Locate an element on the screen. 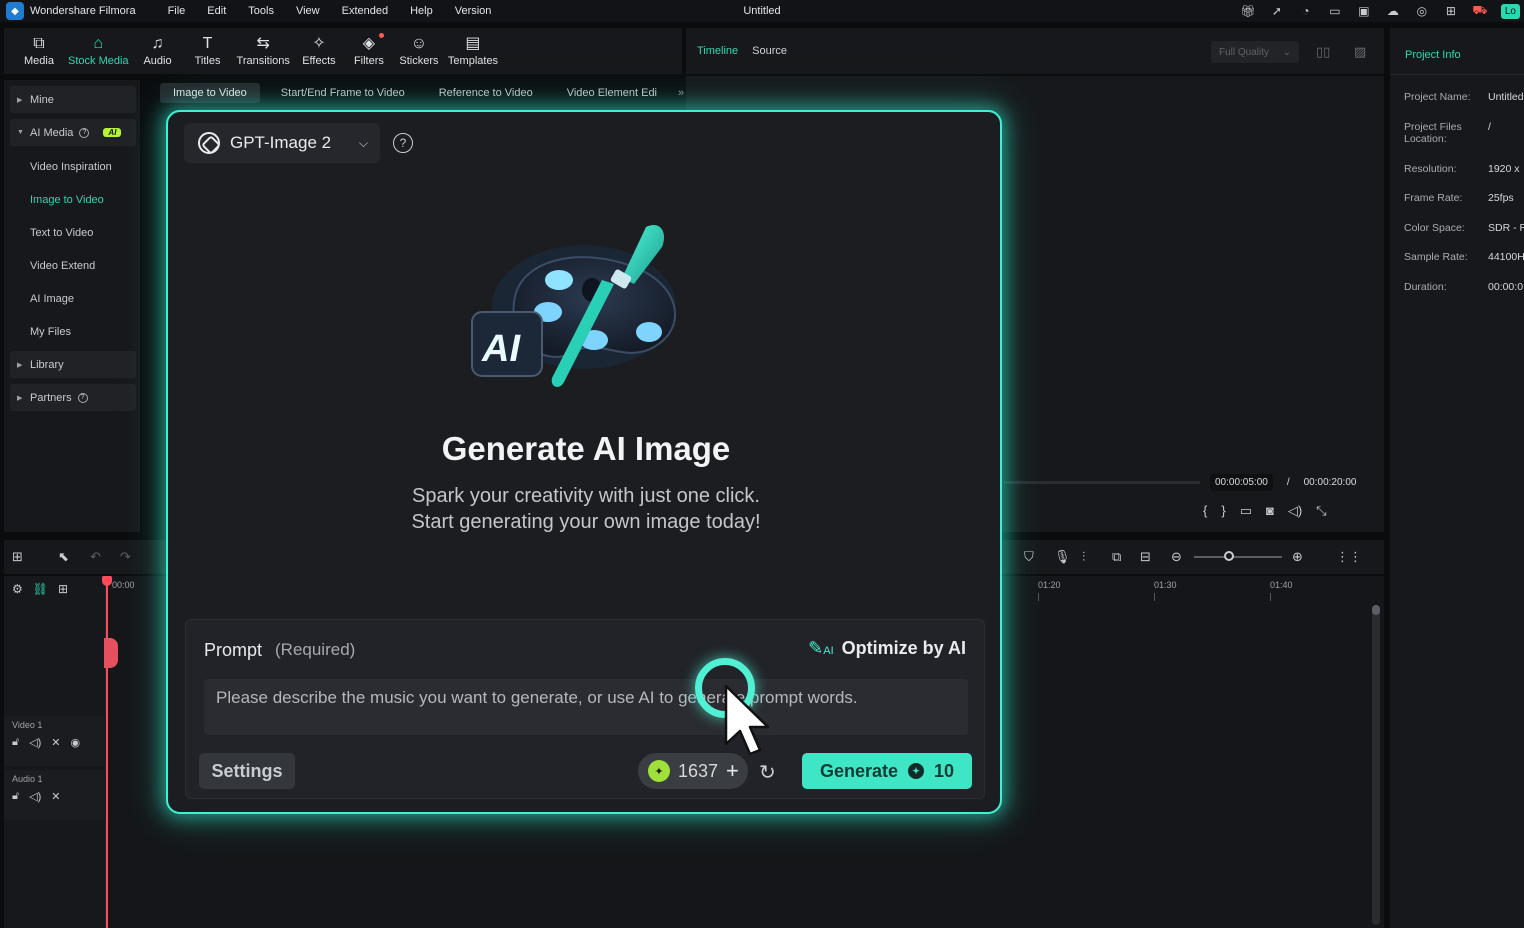 Image resolution: width=1524 pixels, height=928 pixels. select-tool-icon: ⬉ is located at coordinates (63, 557).